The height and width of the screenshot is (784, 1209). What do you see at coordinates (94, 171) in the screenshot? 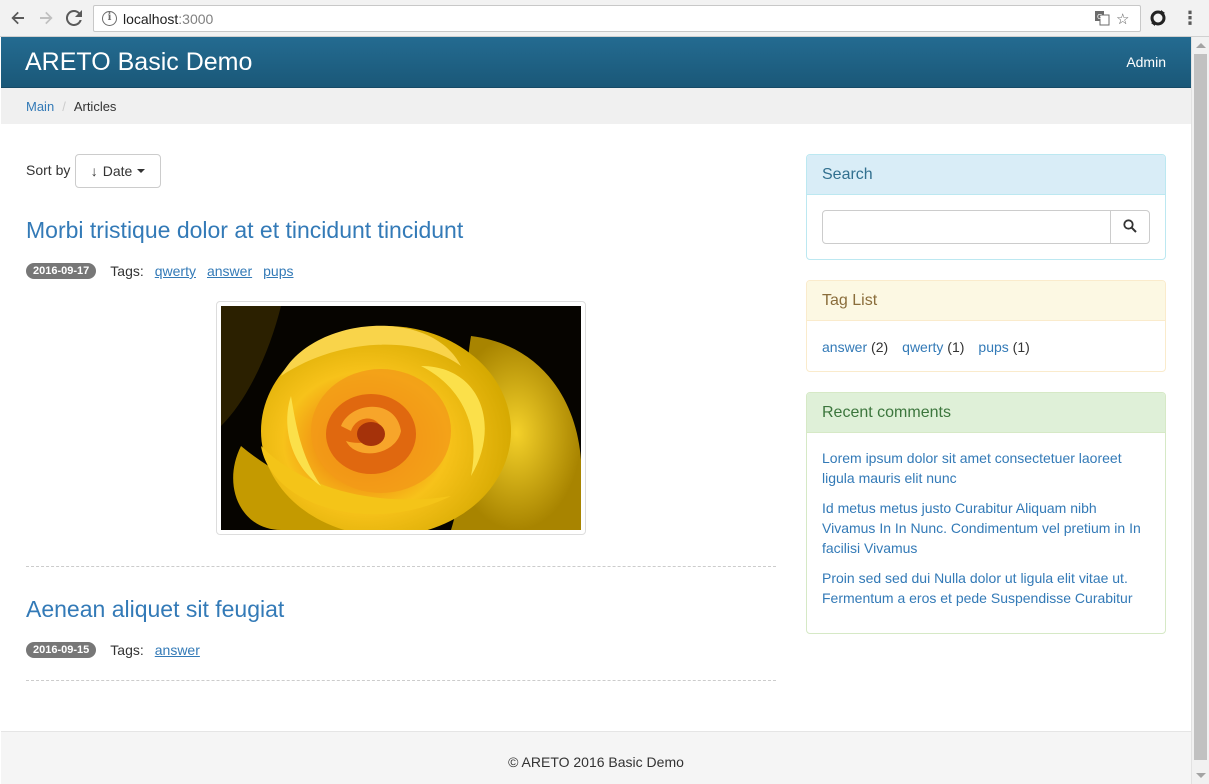
I see `arrow-down-icon: ↓` at bounding box center [94, 171].